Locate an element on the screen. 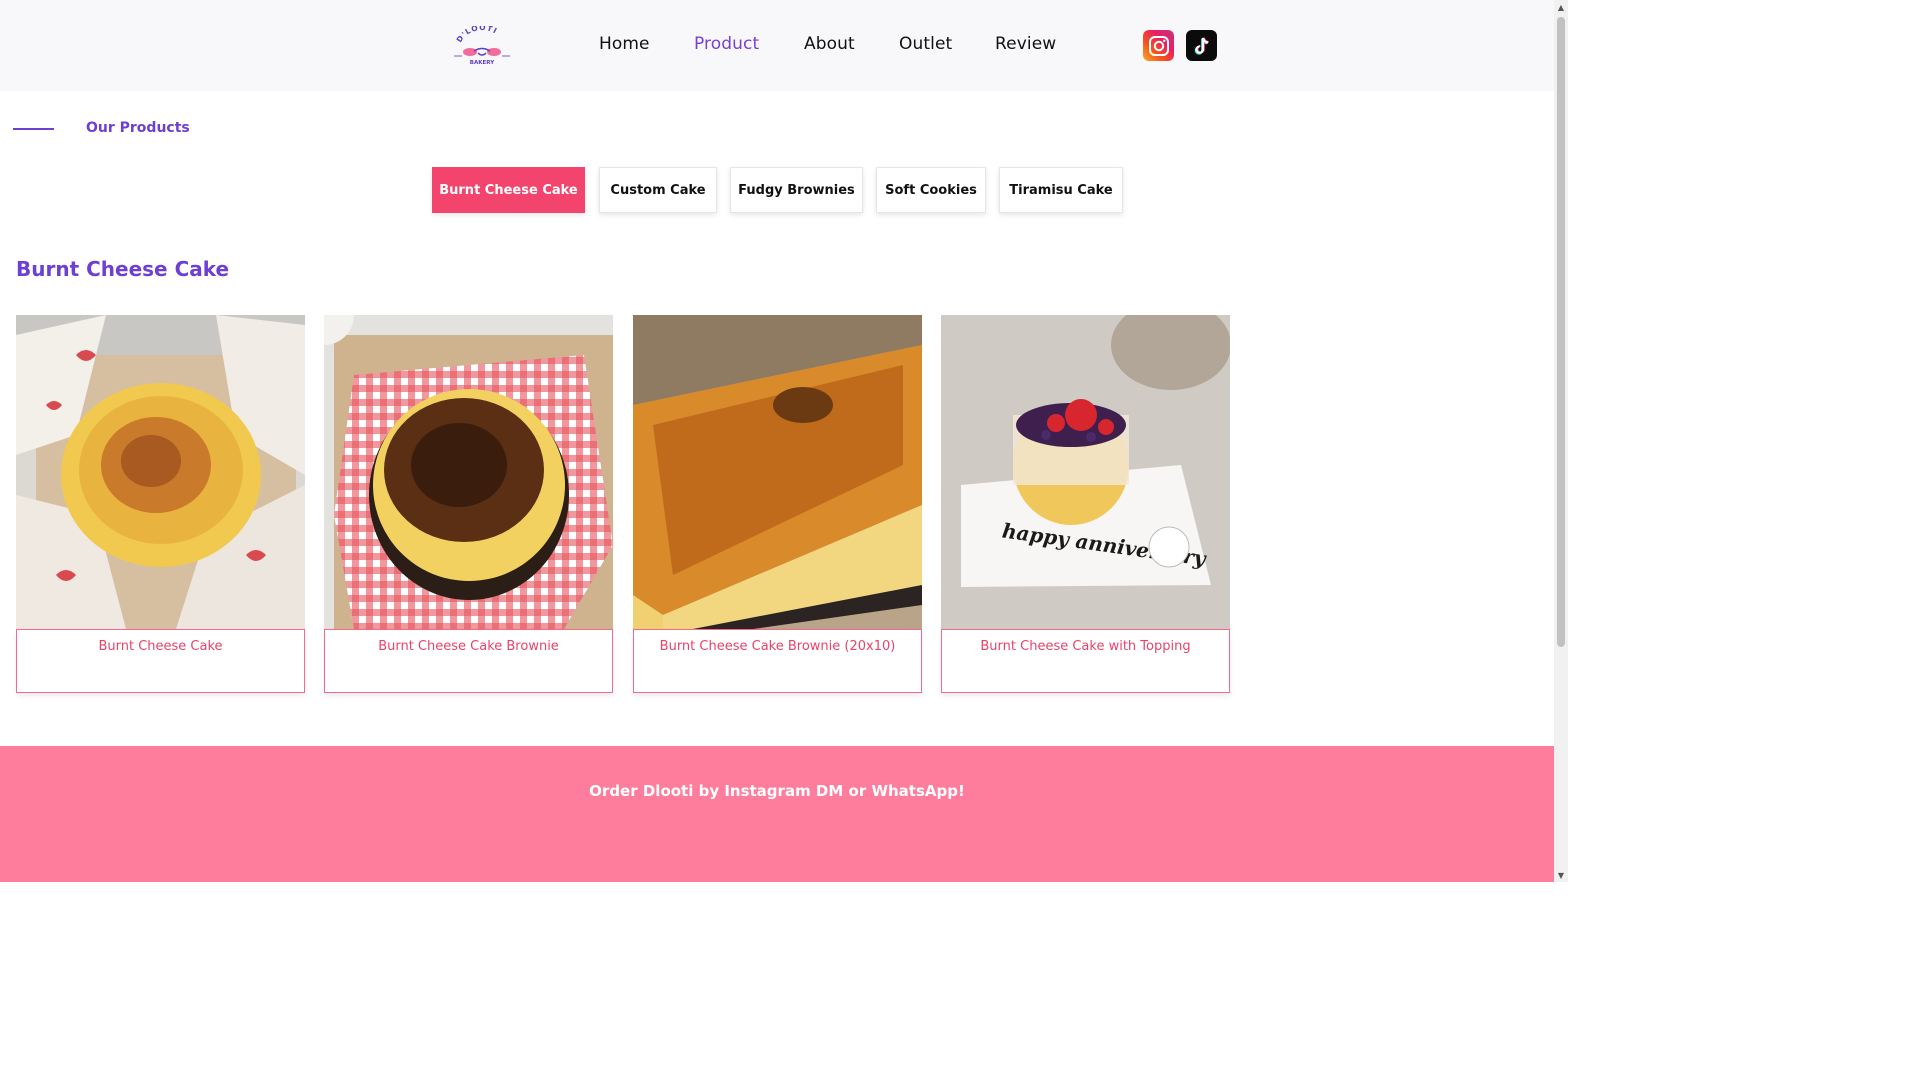  nav-outlet: Outlet is located at coordinates (925, 44).